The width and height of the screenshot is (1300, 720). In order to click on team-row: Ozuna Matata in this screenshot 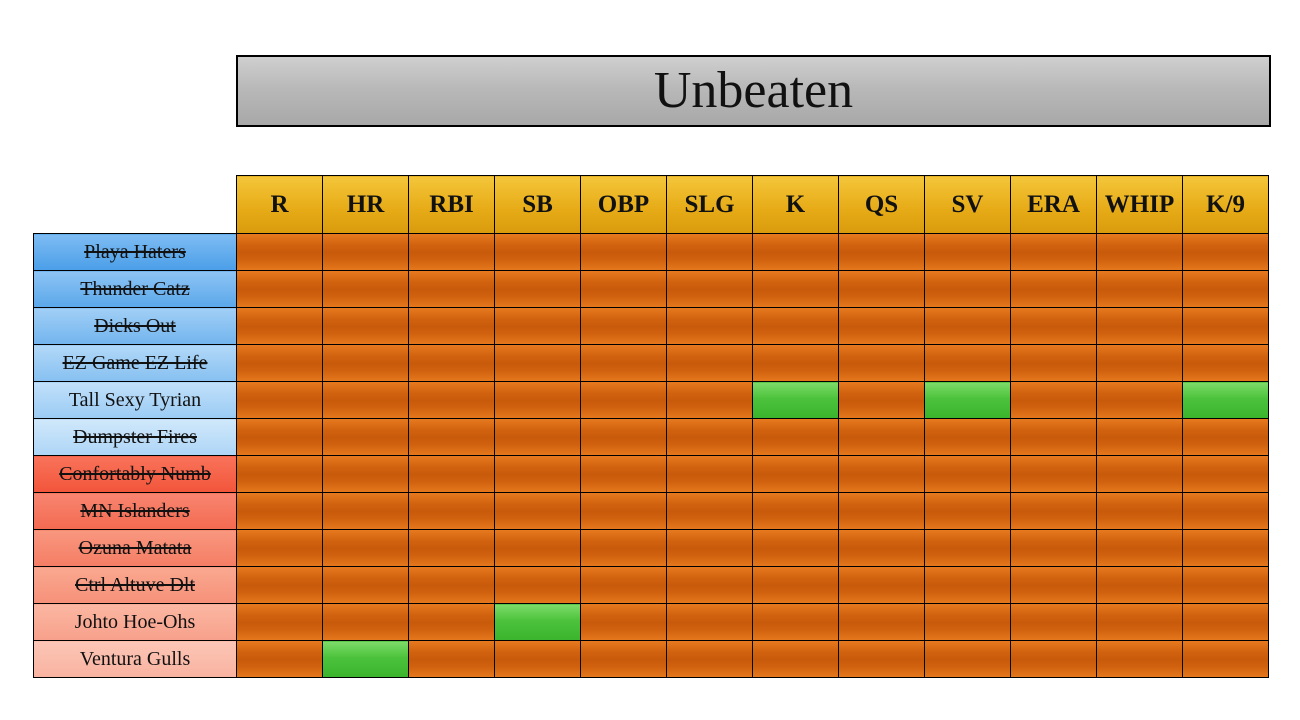, I will do `click(651, 548)`.